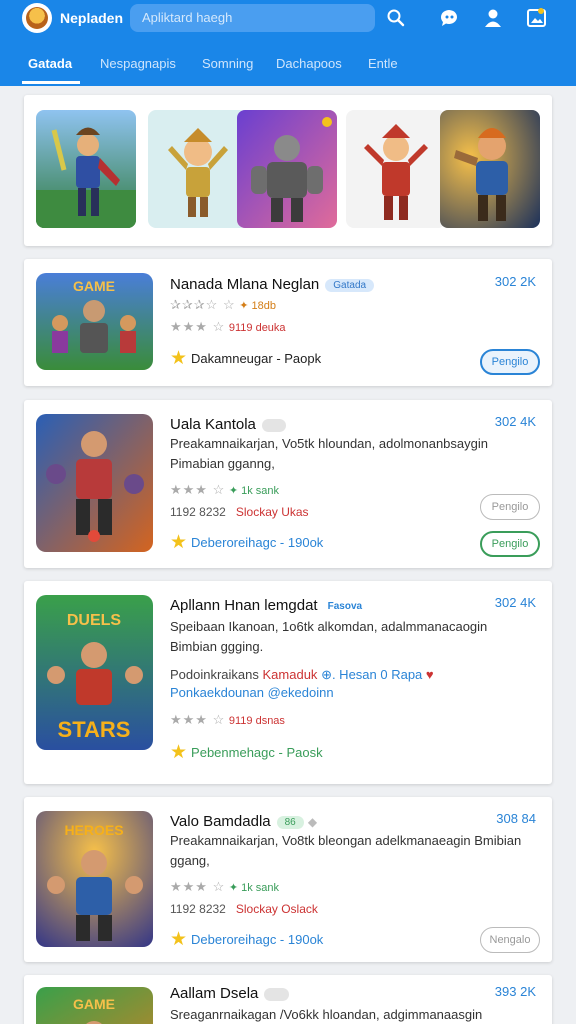 This screenshot has height=1024, width=576. What do you see at coordinates (309, 63) in the screenshot?
I see `tab-dachapoos: Dachapoos` at bounding box center [309, 63].